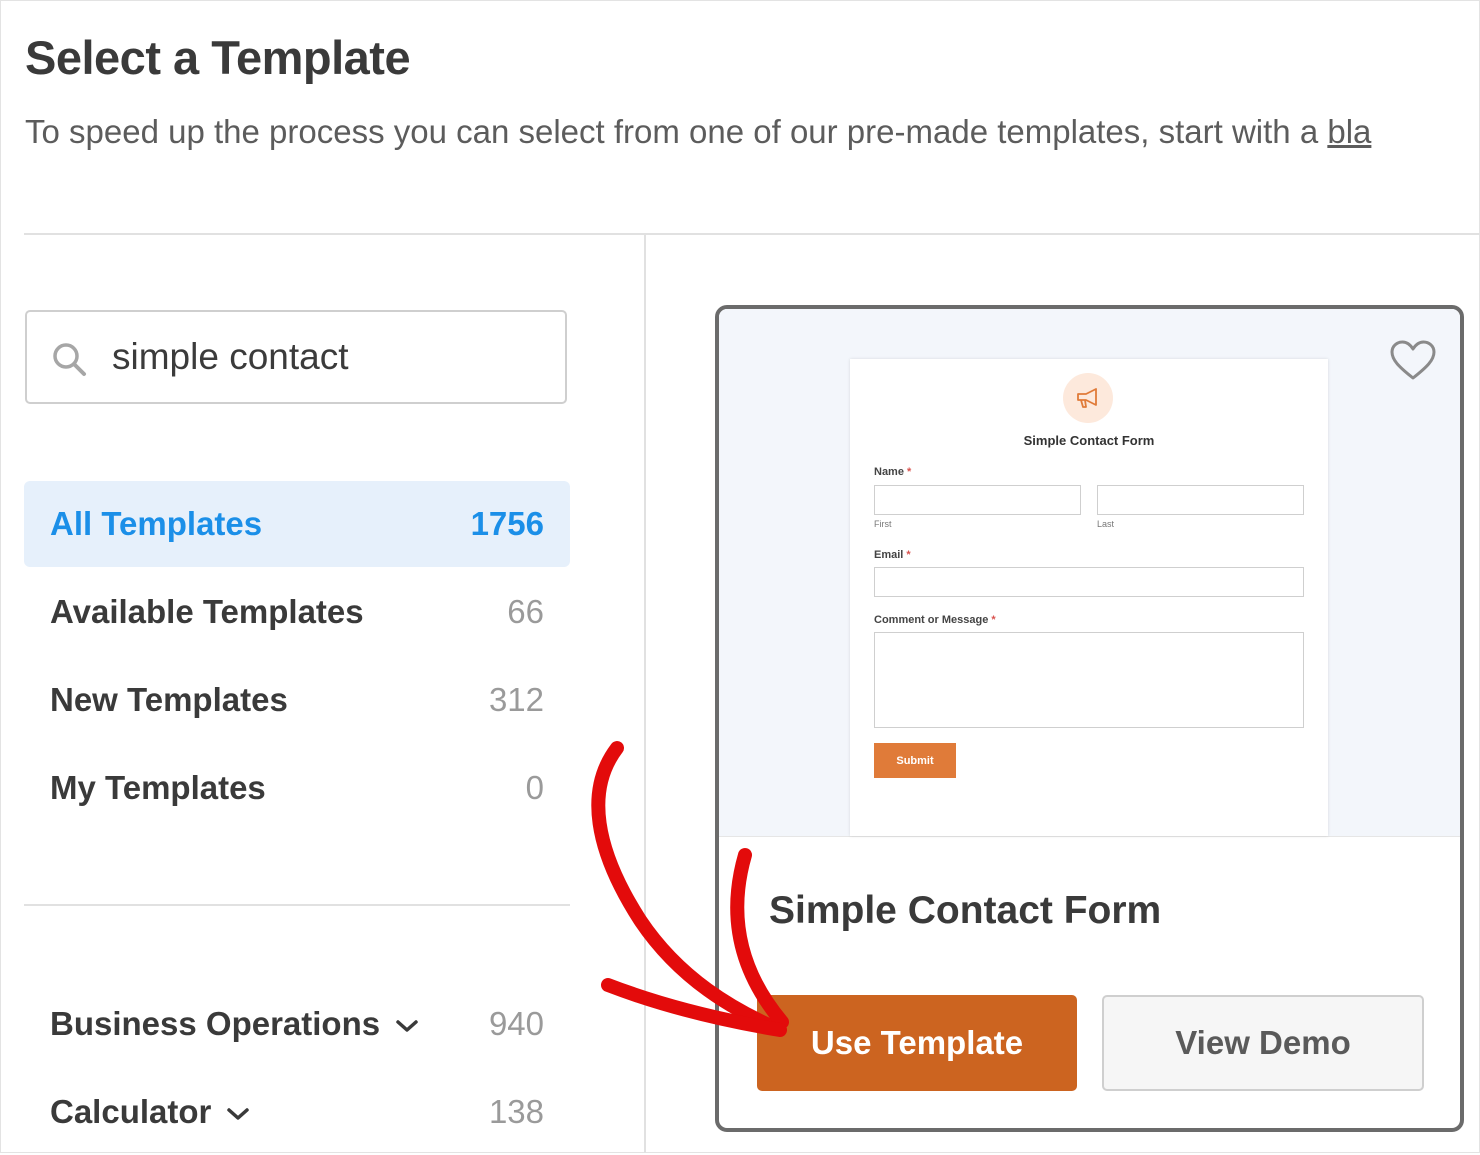  Describe the element at coordinates (1200, 500) in the screenshot. I see `last-name-field` at that location.